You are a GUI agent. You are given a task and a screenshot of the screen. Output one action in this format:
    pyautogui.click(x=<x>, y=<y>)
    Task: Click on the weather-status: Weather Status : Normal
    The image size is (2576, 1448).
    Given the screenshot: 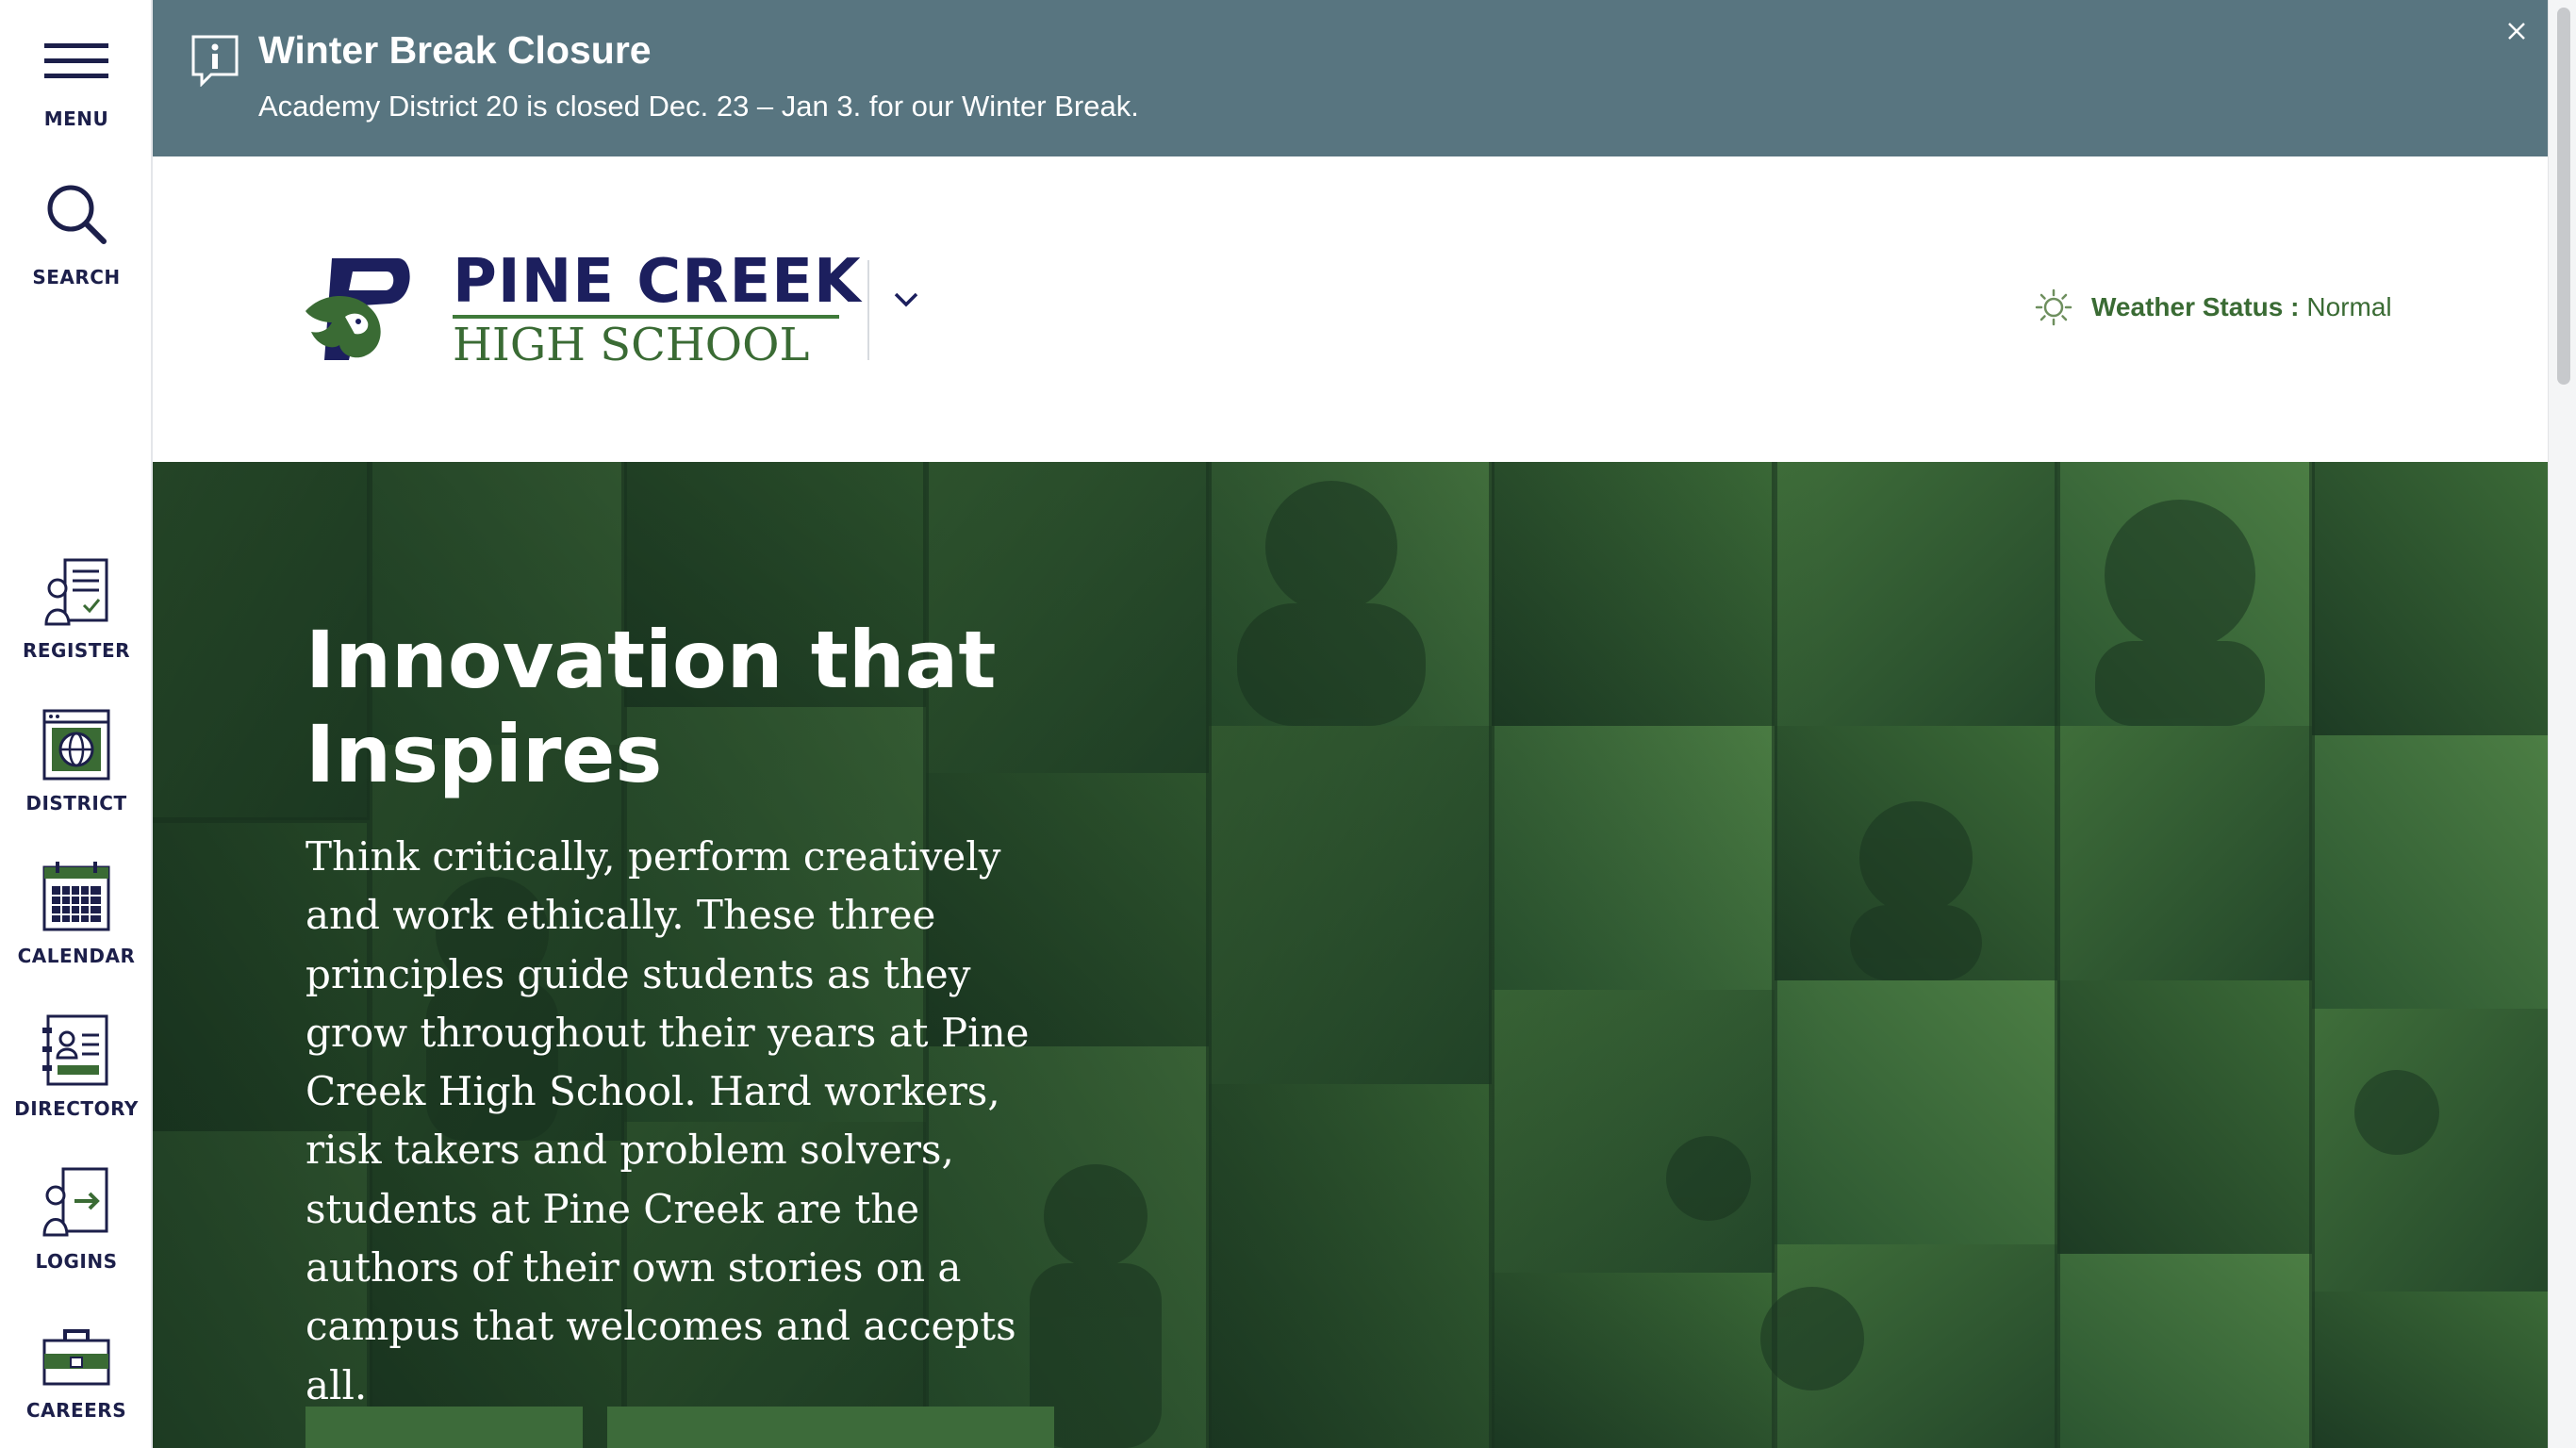 What is the action you would take?
    pyautogui.click(x=2213, y=307)
    